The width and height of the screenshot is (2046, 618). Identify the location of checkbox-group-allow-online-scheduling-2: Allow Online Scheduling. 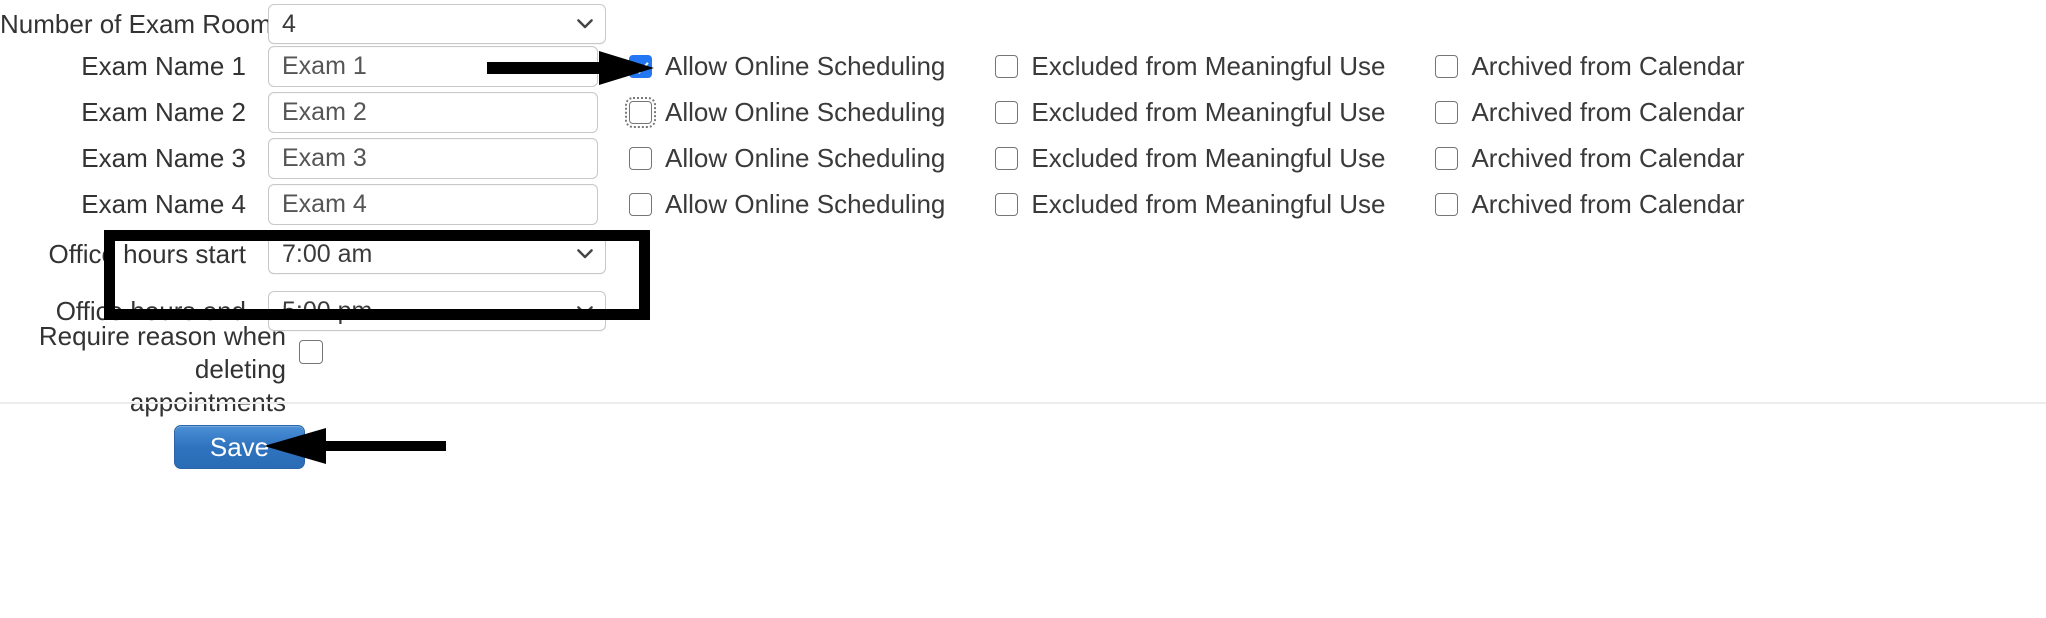
(785, 112).